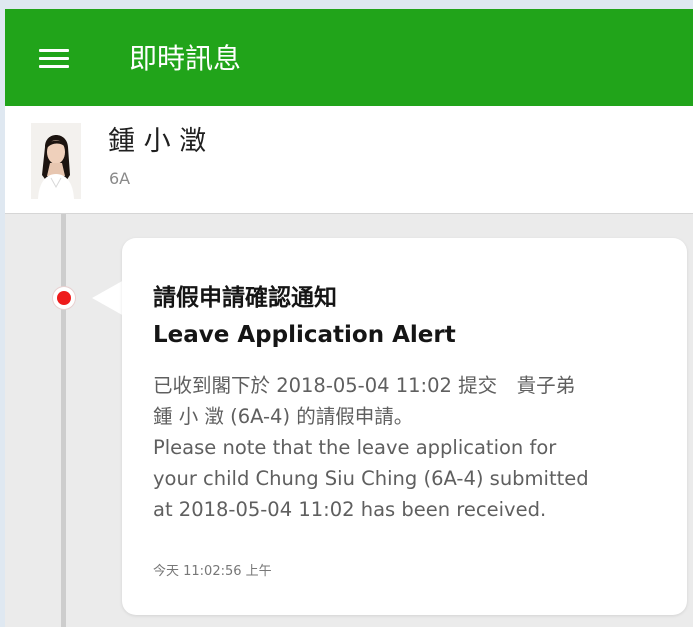  I want to click on student-class: 6A, so click(120, 178).